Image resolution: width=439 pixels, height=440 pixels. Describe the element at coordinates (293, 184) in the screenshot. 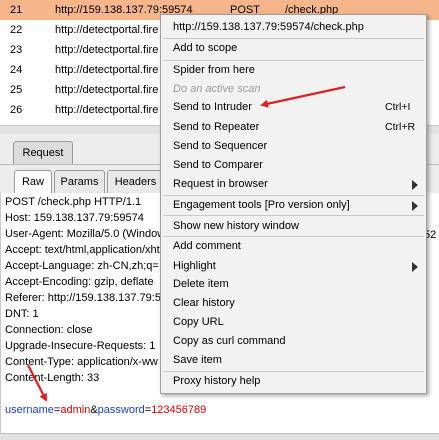

I see `menu-request-in-browser: Request in browser` at that location.